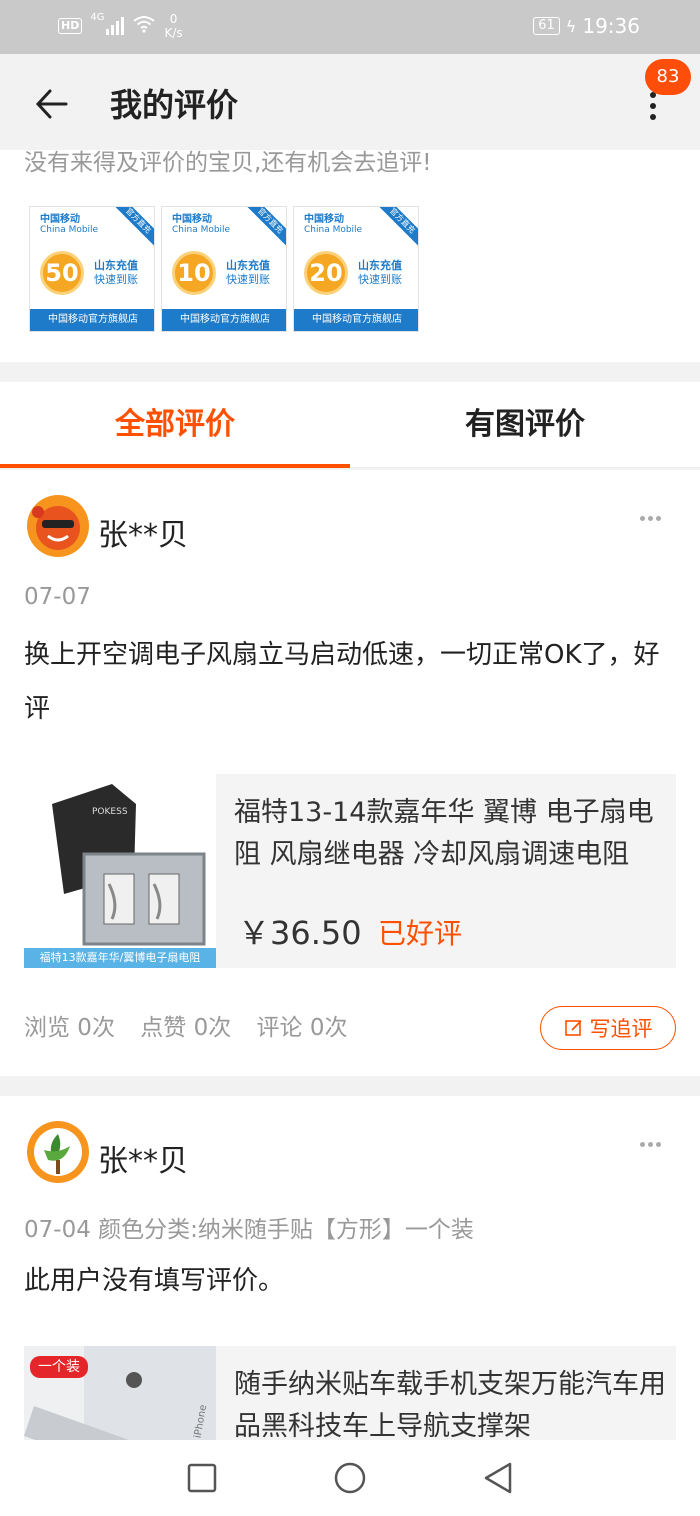  Describe the element at coordinates (175, 425) in the screenshot. I see `tab-all-reviews: 全部评价` at that location.